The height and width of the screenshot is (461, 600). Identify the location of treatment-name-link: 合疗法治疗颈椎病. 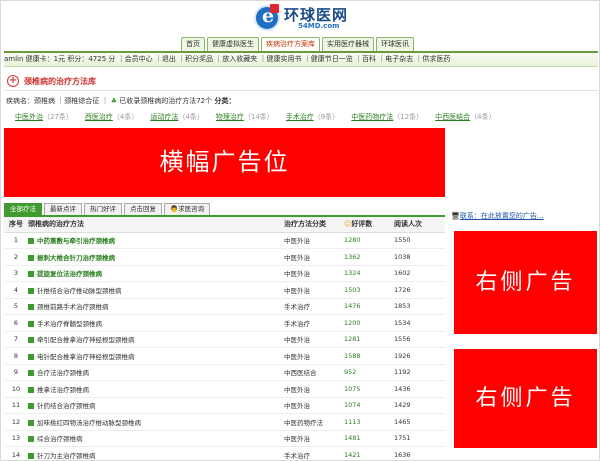
(156, 372).